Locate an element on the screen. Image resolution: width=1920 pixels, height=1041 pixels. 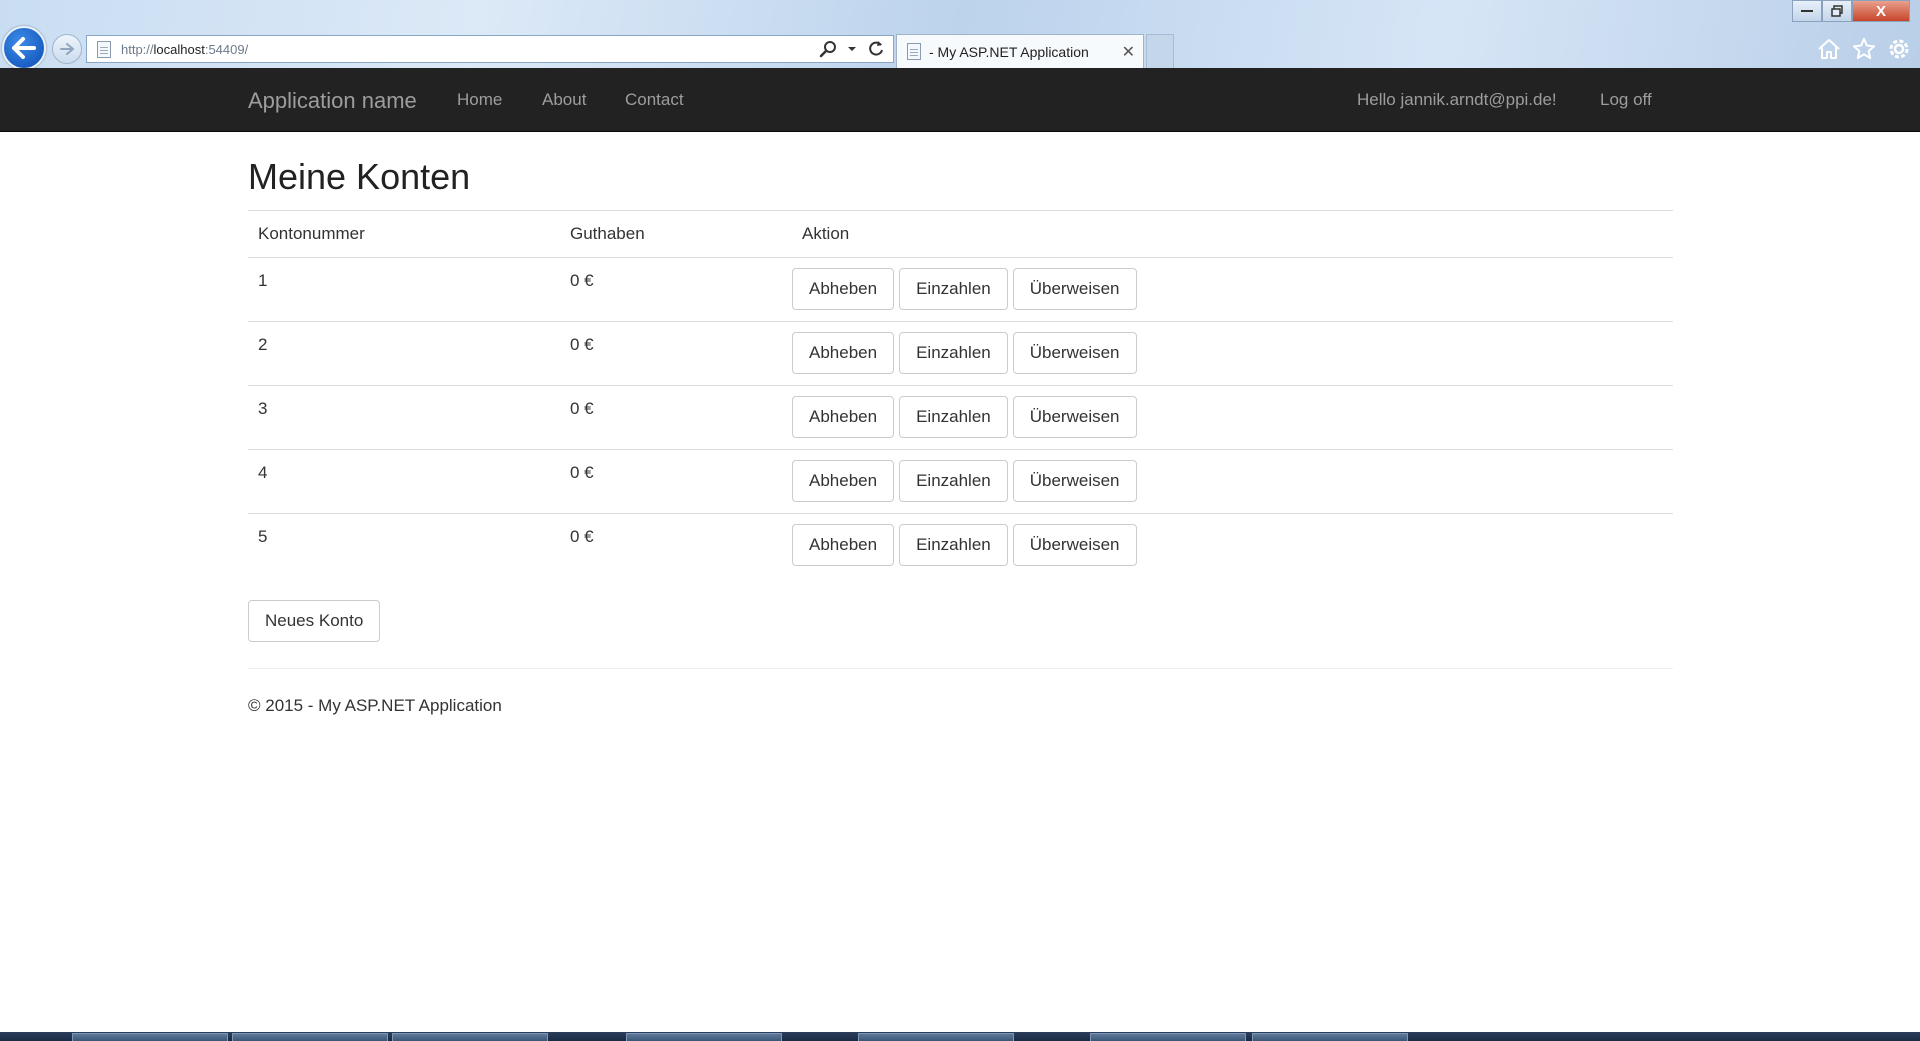
column-header-kontonummer: Kontonummer is located at coordinates (404, 234).